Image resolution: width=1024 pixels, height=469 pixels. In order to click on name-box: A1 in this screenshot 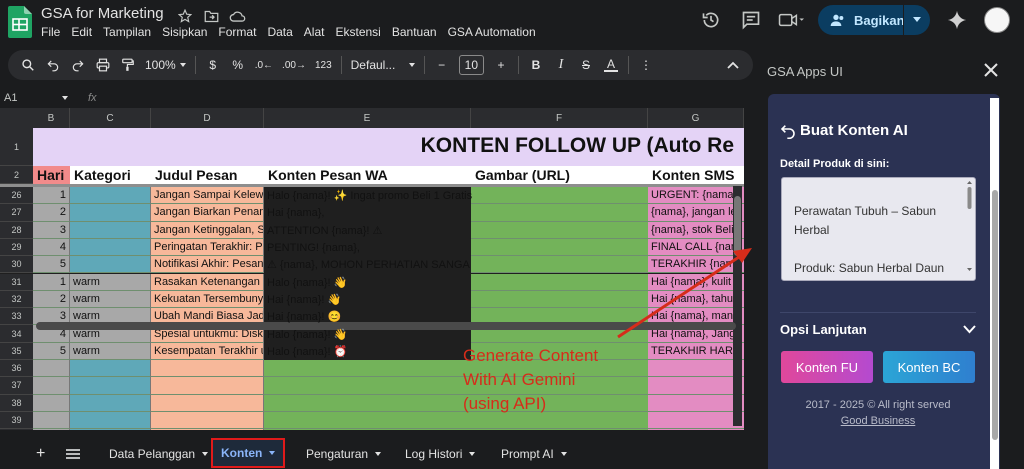, I will do `click(35, 98)`.